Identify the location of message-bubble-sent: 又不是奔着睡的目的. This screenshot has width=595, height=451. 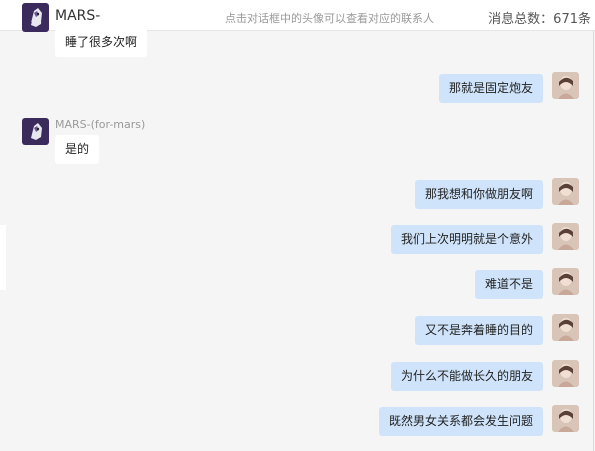
(478, 330).